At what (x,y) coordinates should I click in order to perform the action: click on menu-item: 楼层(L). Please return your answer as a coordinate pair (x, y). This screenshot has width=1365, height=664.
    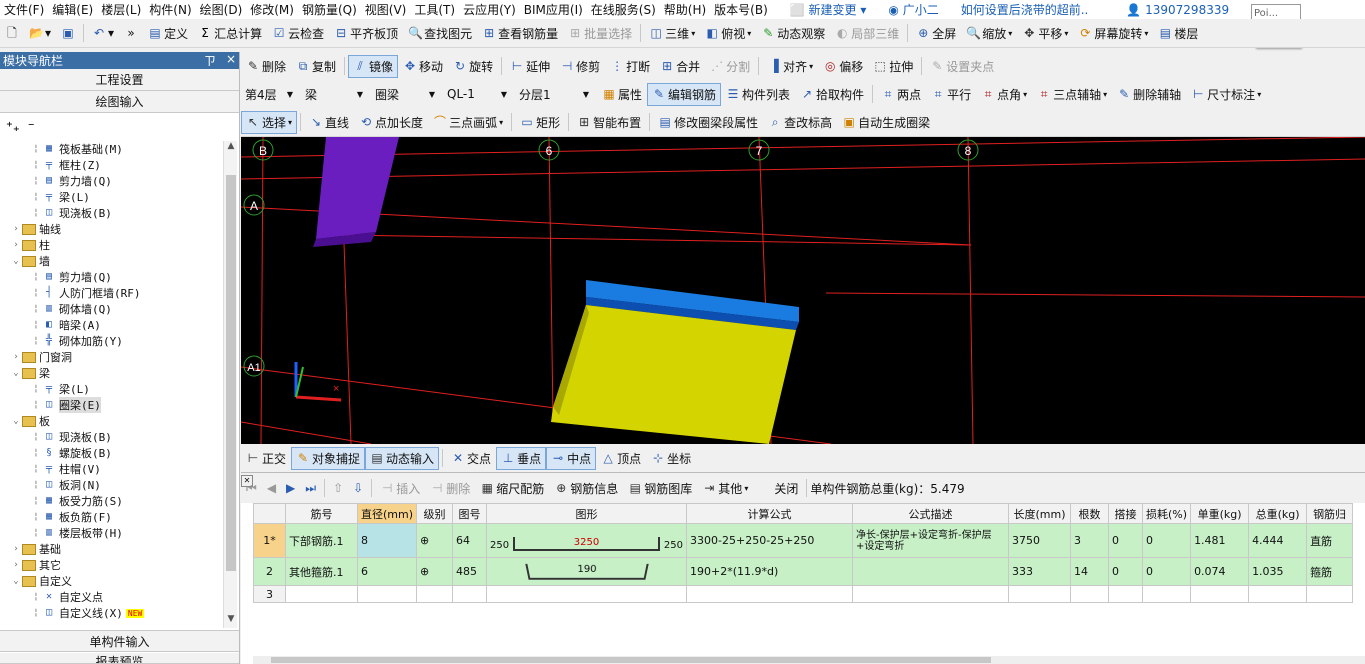
    Looking at the image, I should click on (121, 9).